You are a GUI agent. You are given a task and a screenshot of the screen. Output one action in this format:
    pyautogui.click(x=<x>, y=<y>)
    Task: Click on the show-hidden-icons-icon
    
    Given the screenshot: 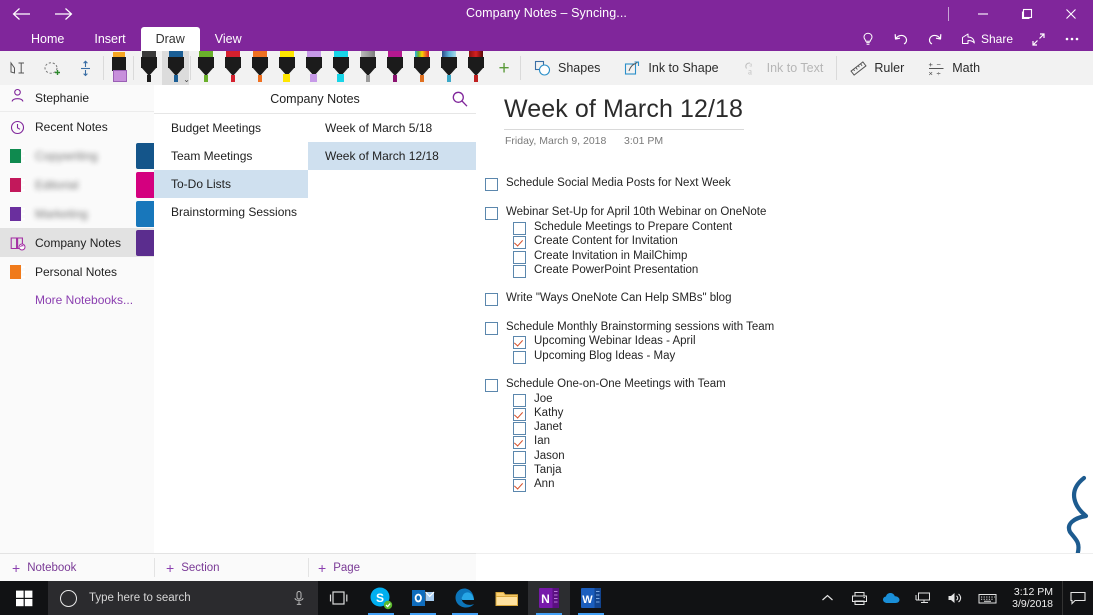 What is the action you would take?
    pyautogui.click(x=827, y=598)
    